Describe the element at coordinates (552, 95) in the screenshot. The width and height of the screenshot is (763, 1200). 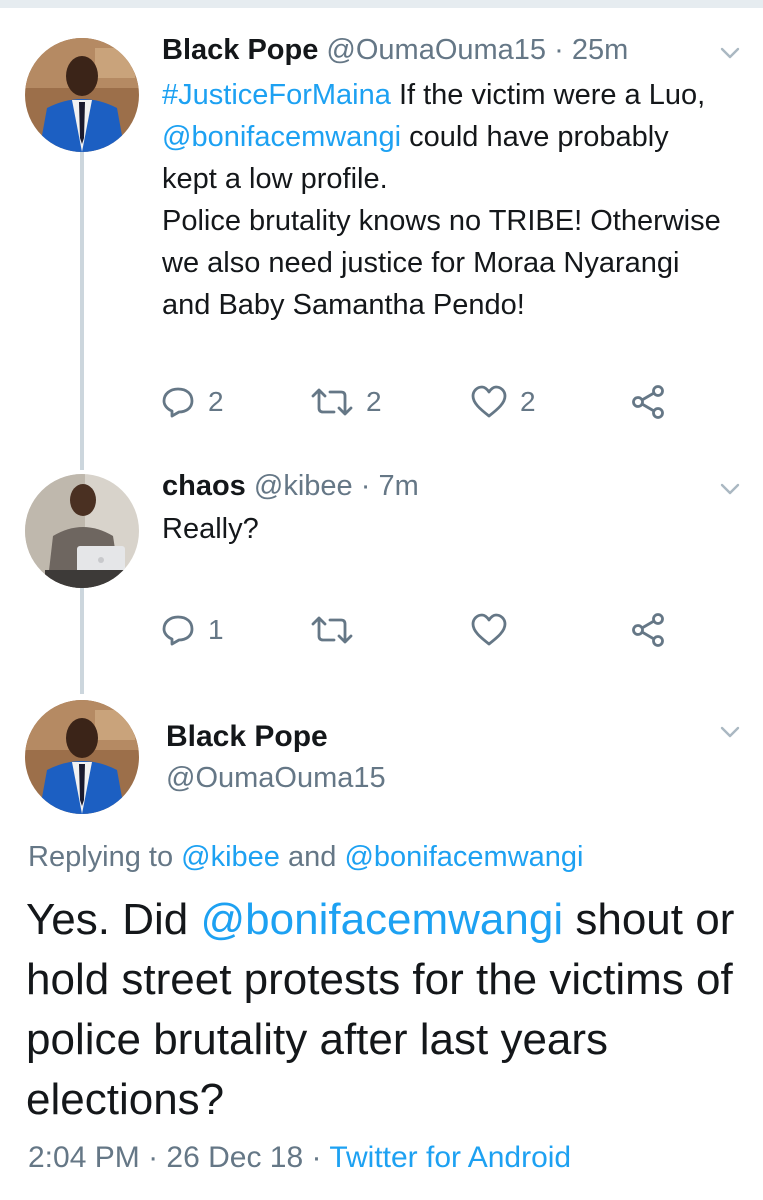
I see `text-segment: If the victim were a Luo,` at that location.